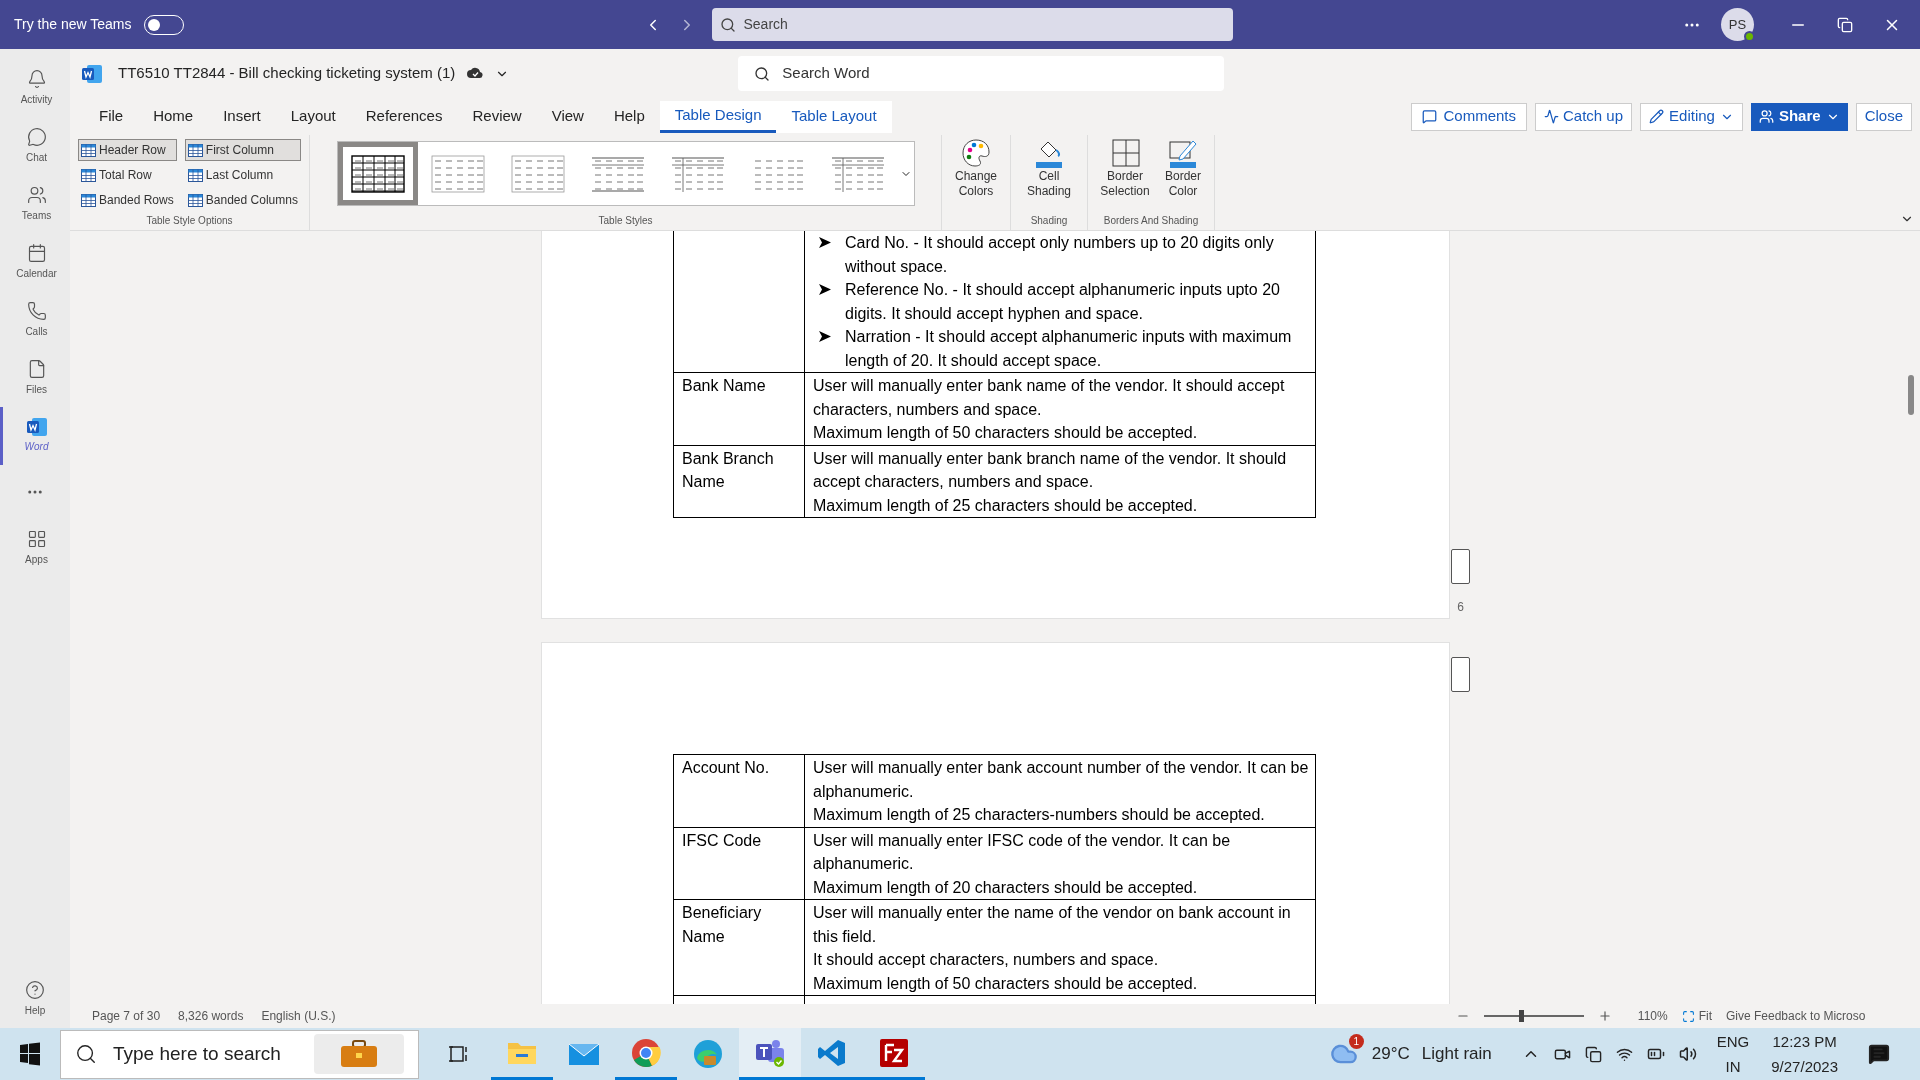 The height and width of the screenshot is (1080, 1920). What do you see at coordinates (646, 1052) in the screenshot?
I see `chrome-icon` at bounding box center [646, 1052].